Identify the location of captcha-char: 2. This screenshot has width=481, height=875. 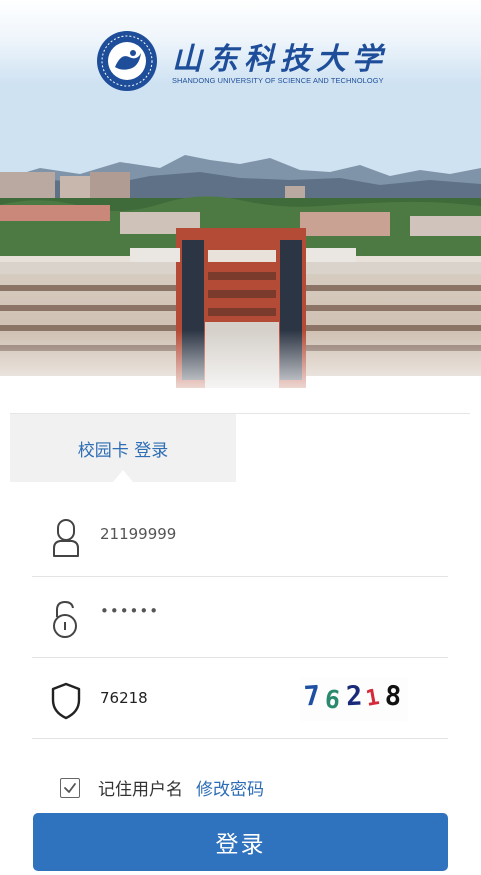
(354, 696).